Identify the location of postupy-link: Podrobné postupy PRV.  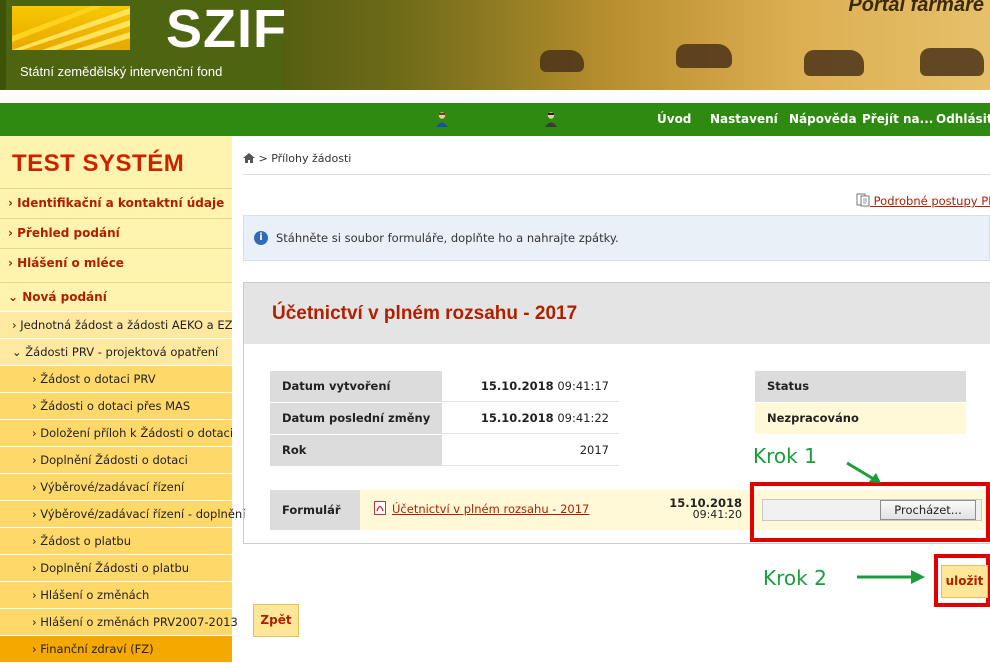
(923, 200).